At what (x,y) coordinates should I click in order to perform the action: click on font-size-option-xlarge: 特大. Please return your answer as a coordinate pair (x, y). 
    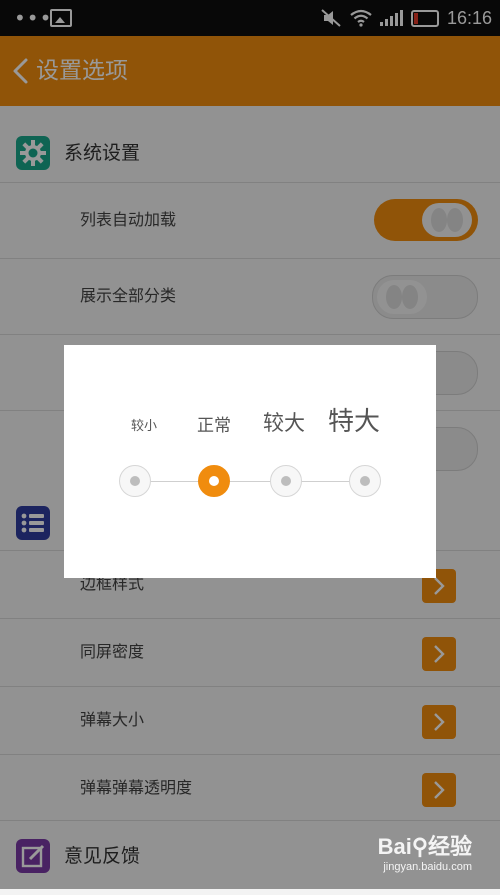
    Looking at the image, I should click on (354, 419).